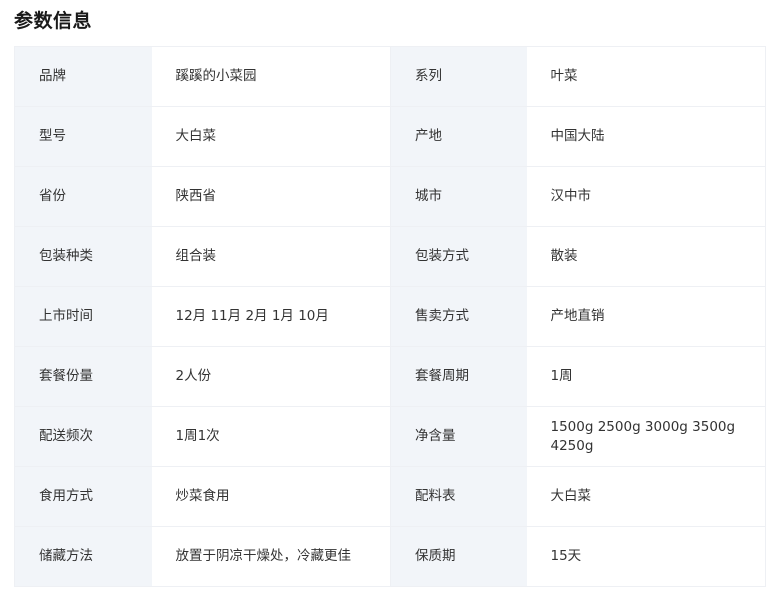  I want to click on param-key: 食用方式, so click(83, 496).